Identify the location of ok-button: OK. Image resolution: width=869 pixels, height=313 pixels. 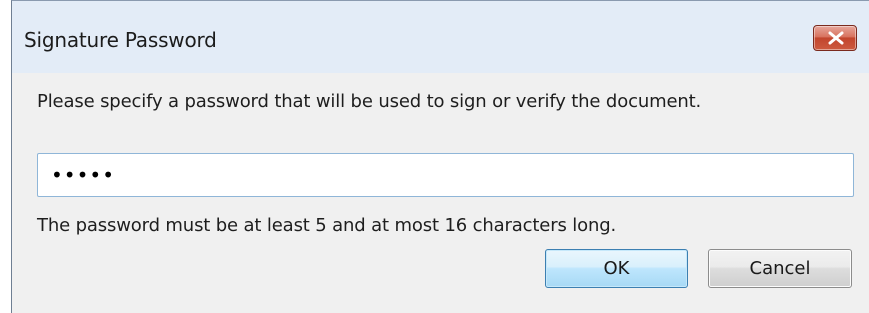
(616, 268).